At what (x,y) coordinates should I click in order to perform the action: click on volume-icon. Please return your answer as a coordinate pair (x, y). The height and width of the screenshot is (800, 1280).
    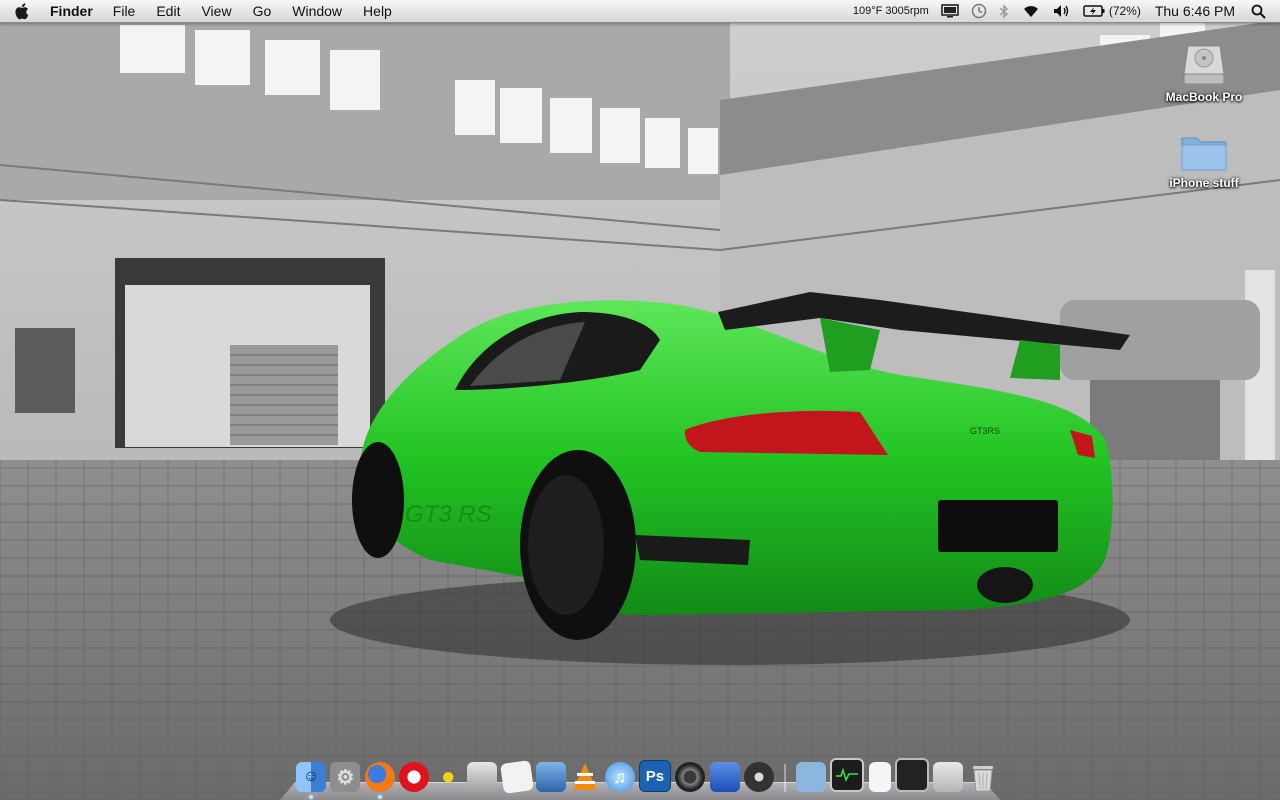
    Looking at the image, I should click on (1062, 11).